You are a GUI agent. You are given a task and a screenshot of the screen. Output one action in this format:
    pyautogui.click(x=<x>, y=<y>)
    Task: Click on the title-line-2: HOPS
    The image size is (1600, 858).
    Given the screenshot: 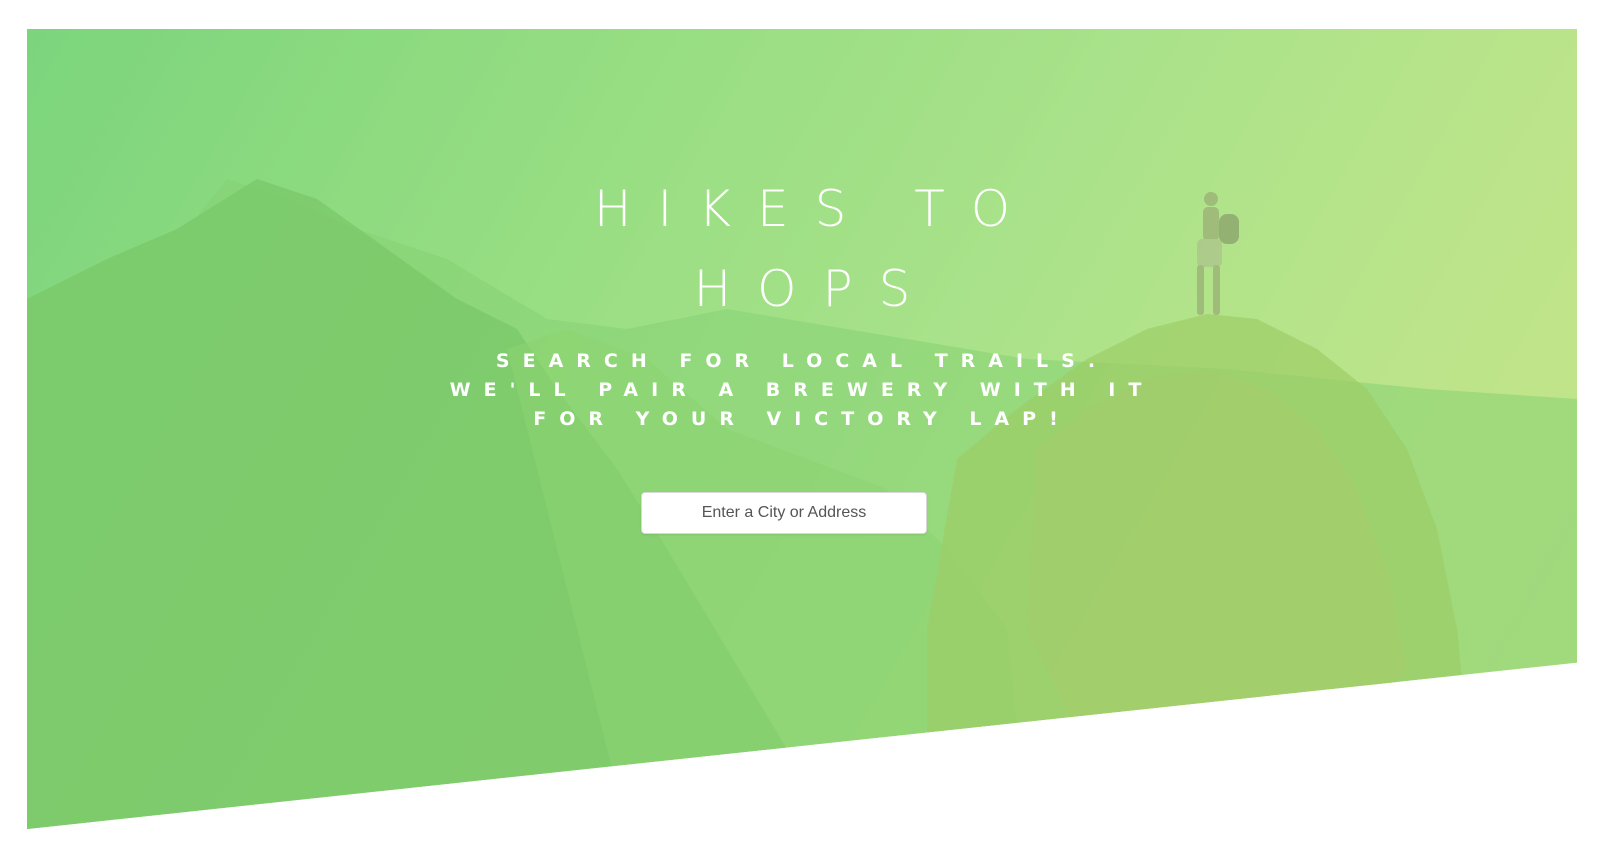 What is the action you would take?
    pyautogui.click(x=815, y=289)
    